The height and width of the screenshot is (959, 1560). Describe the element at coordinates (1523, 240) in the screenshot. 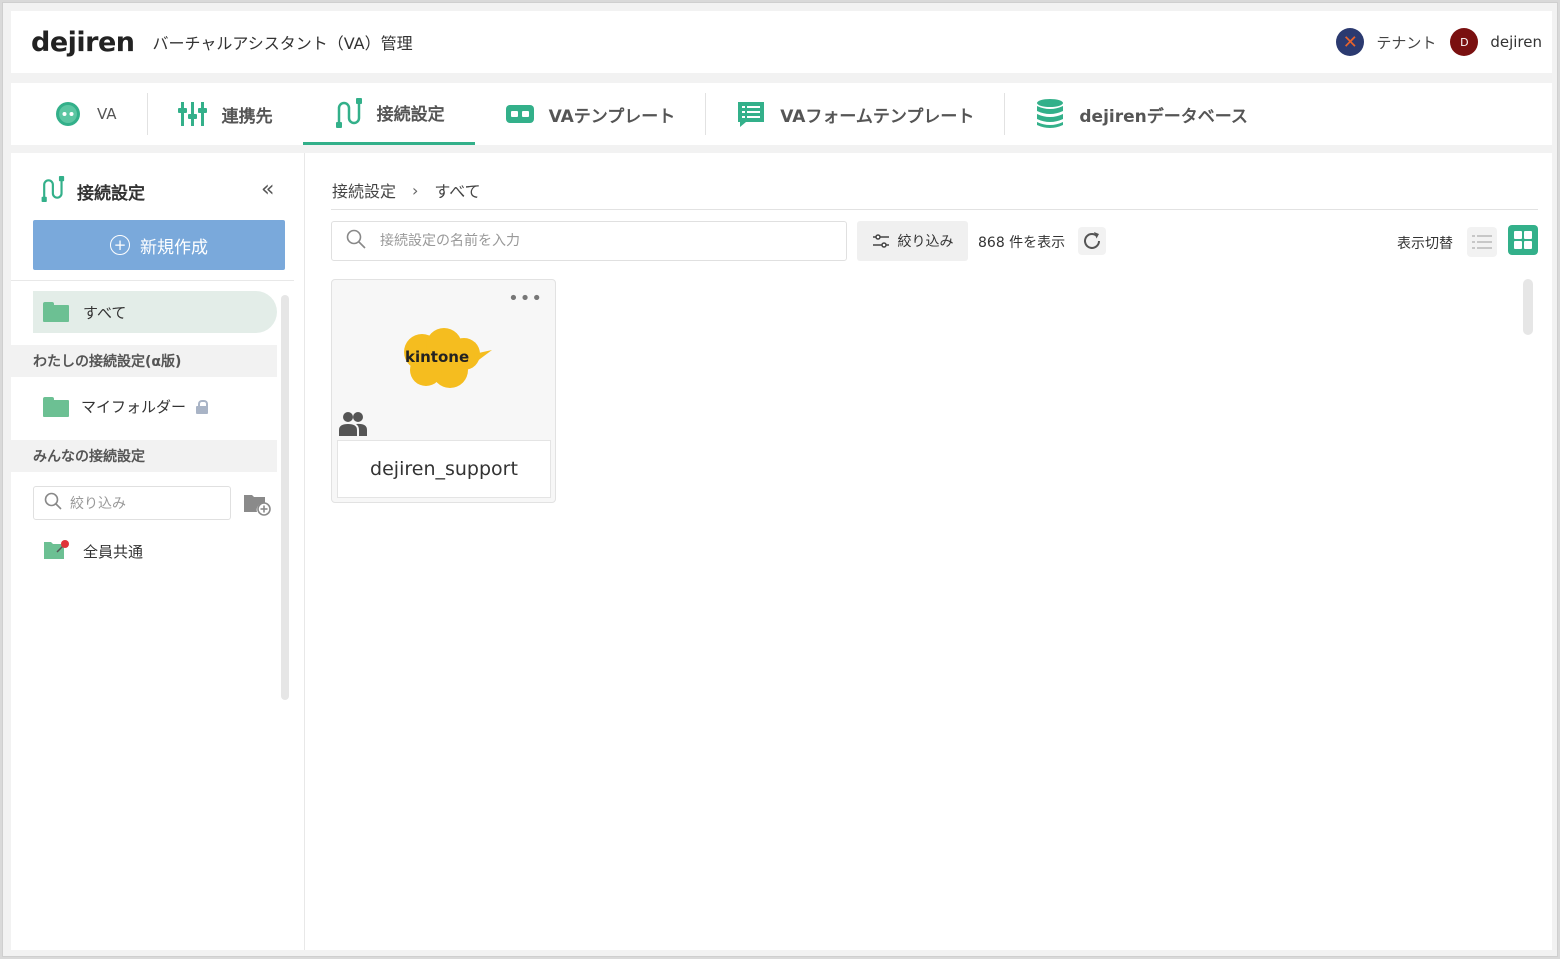

I see `grid-view-icon` at that location.